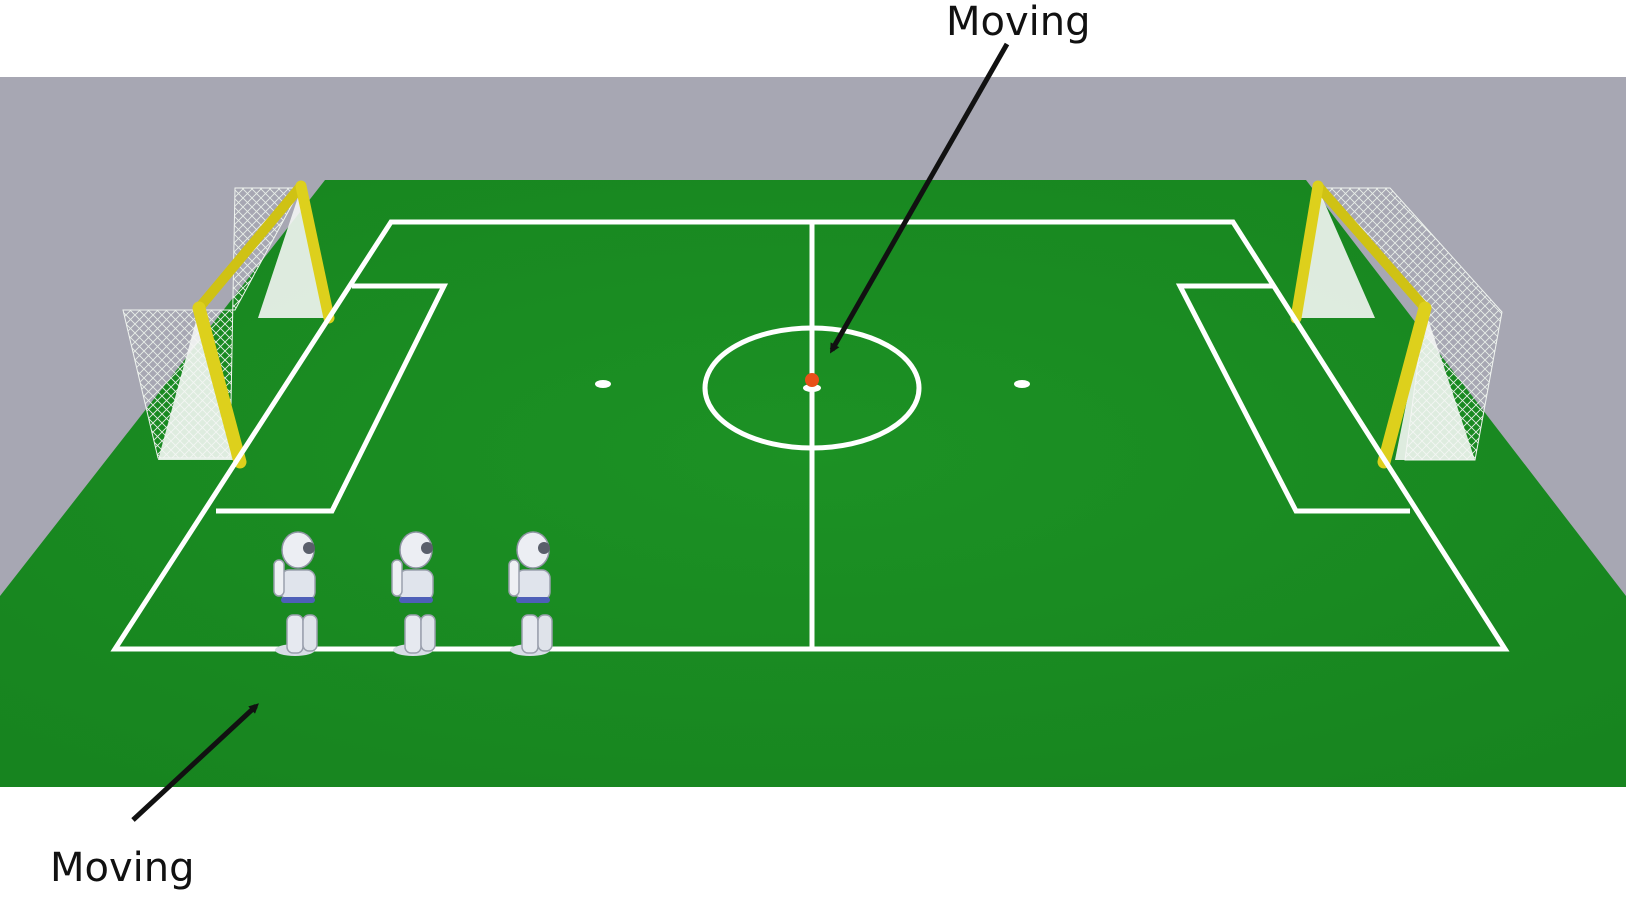  Describe the element at coordinates (122, 868) in the screenshot. I see `robots-moving-label: Moving` at that location.